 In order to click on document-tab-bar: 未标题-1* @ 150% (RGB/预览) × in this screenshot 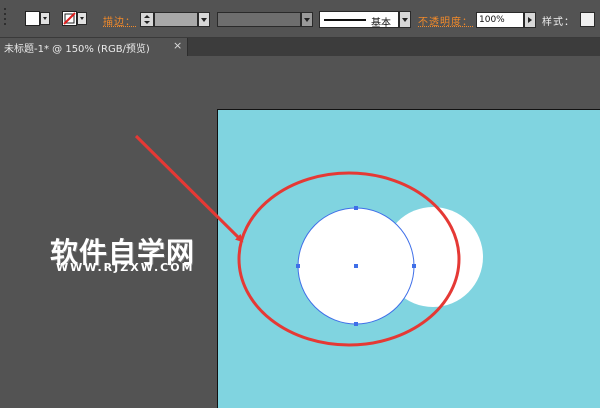, I will do `click(300, 47)`.